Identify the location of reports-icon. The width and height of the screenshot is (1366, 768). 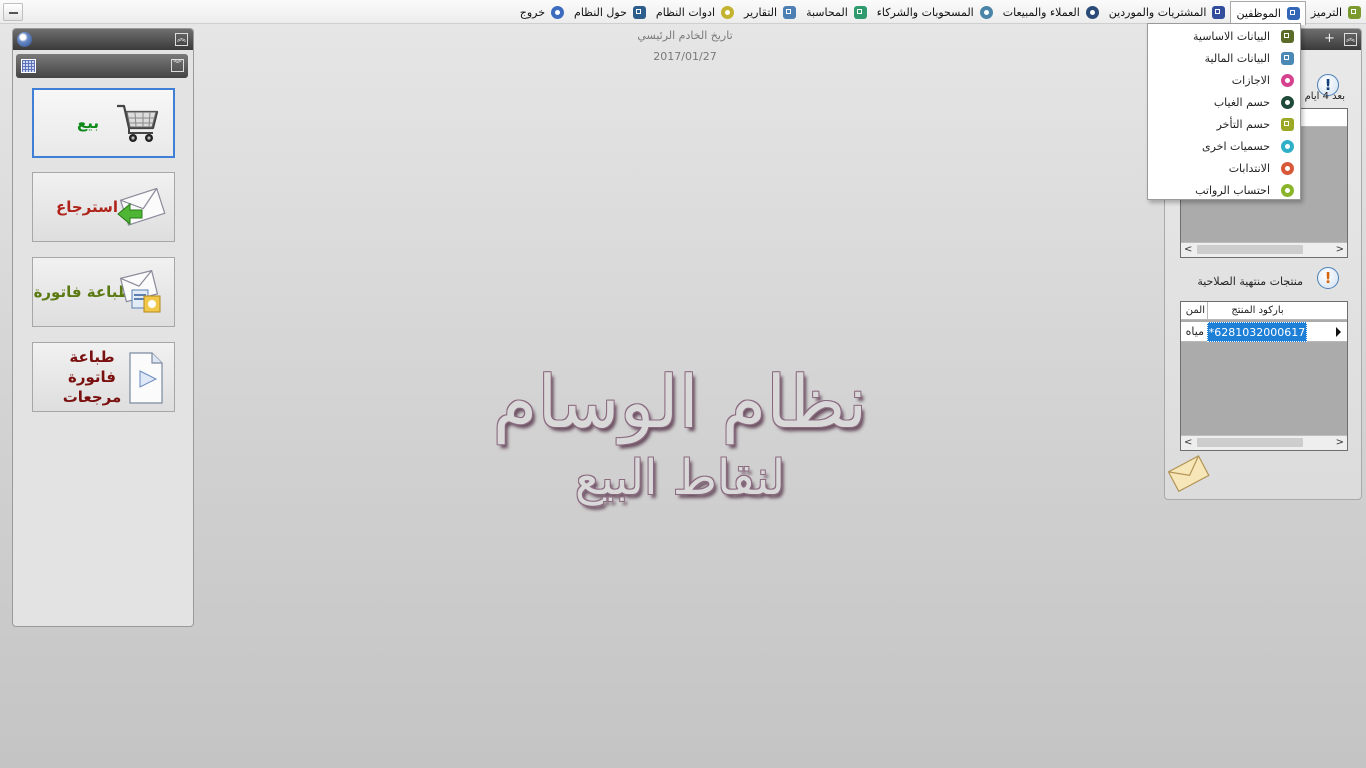
(790, 12).